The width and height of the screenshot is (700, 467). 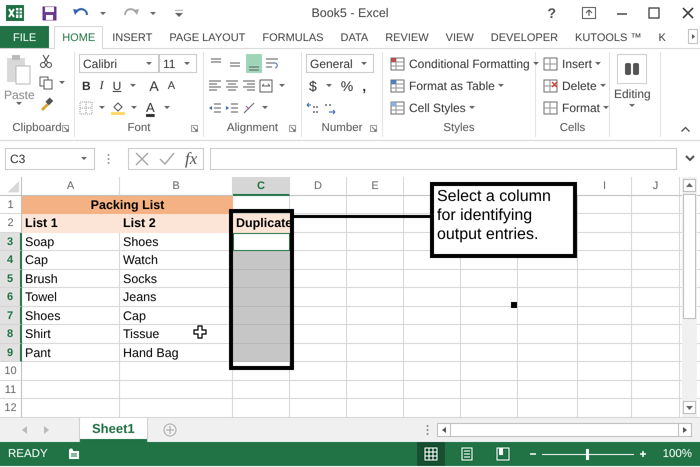 What do you see at coordinates (86, 107) in the screenshot?
I see `borders-icon` at bounding box center [86, 107].